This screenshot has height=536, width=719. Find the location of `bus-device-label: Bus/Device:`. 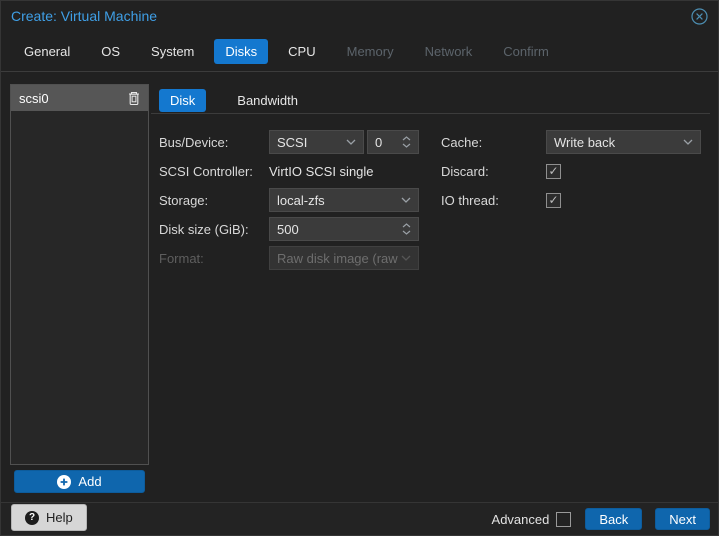

bus-device-label: Bus/Device: is located at coordinates (194, 142).